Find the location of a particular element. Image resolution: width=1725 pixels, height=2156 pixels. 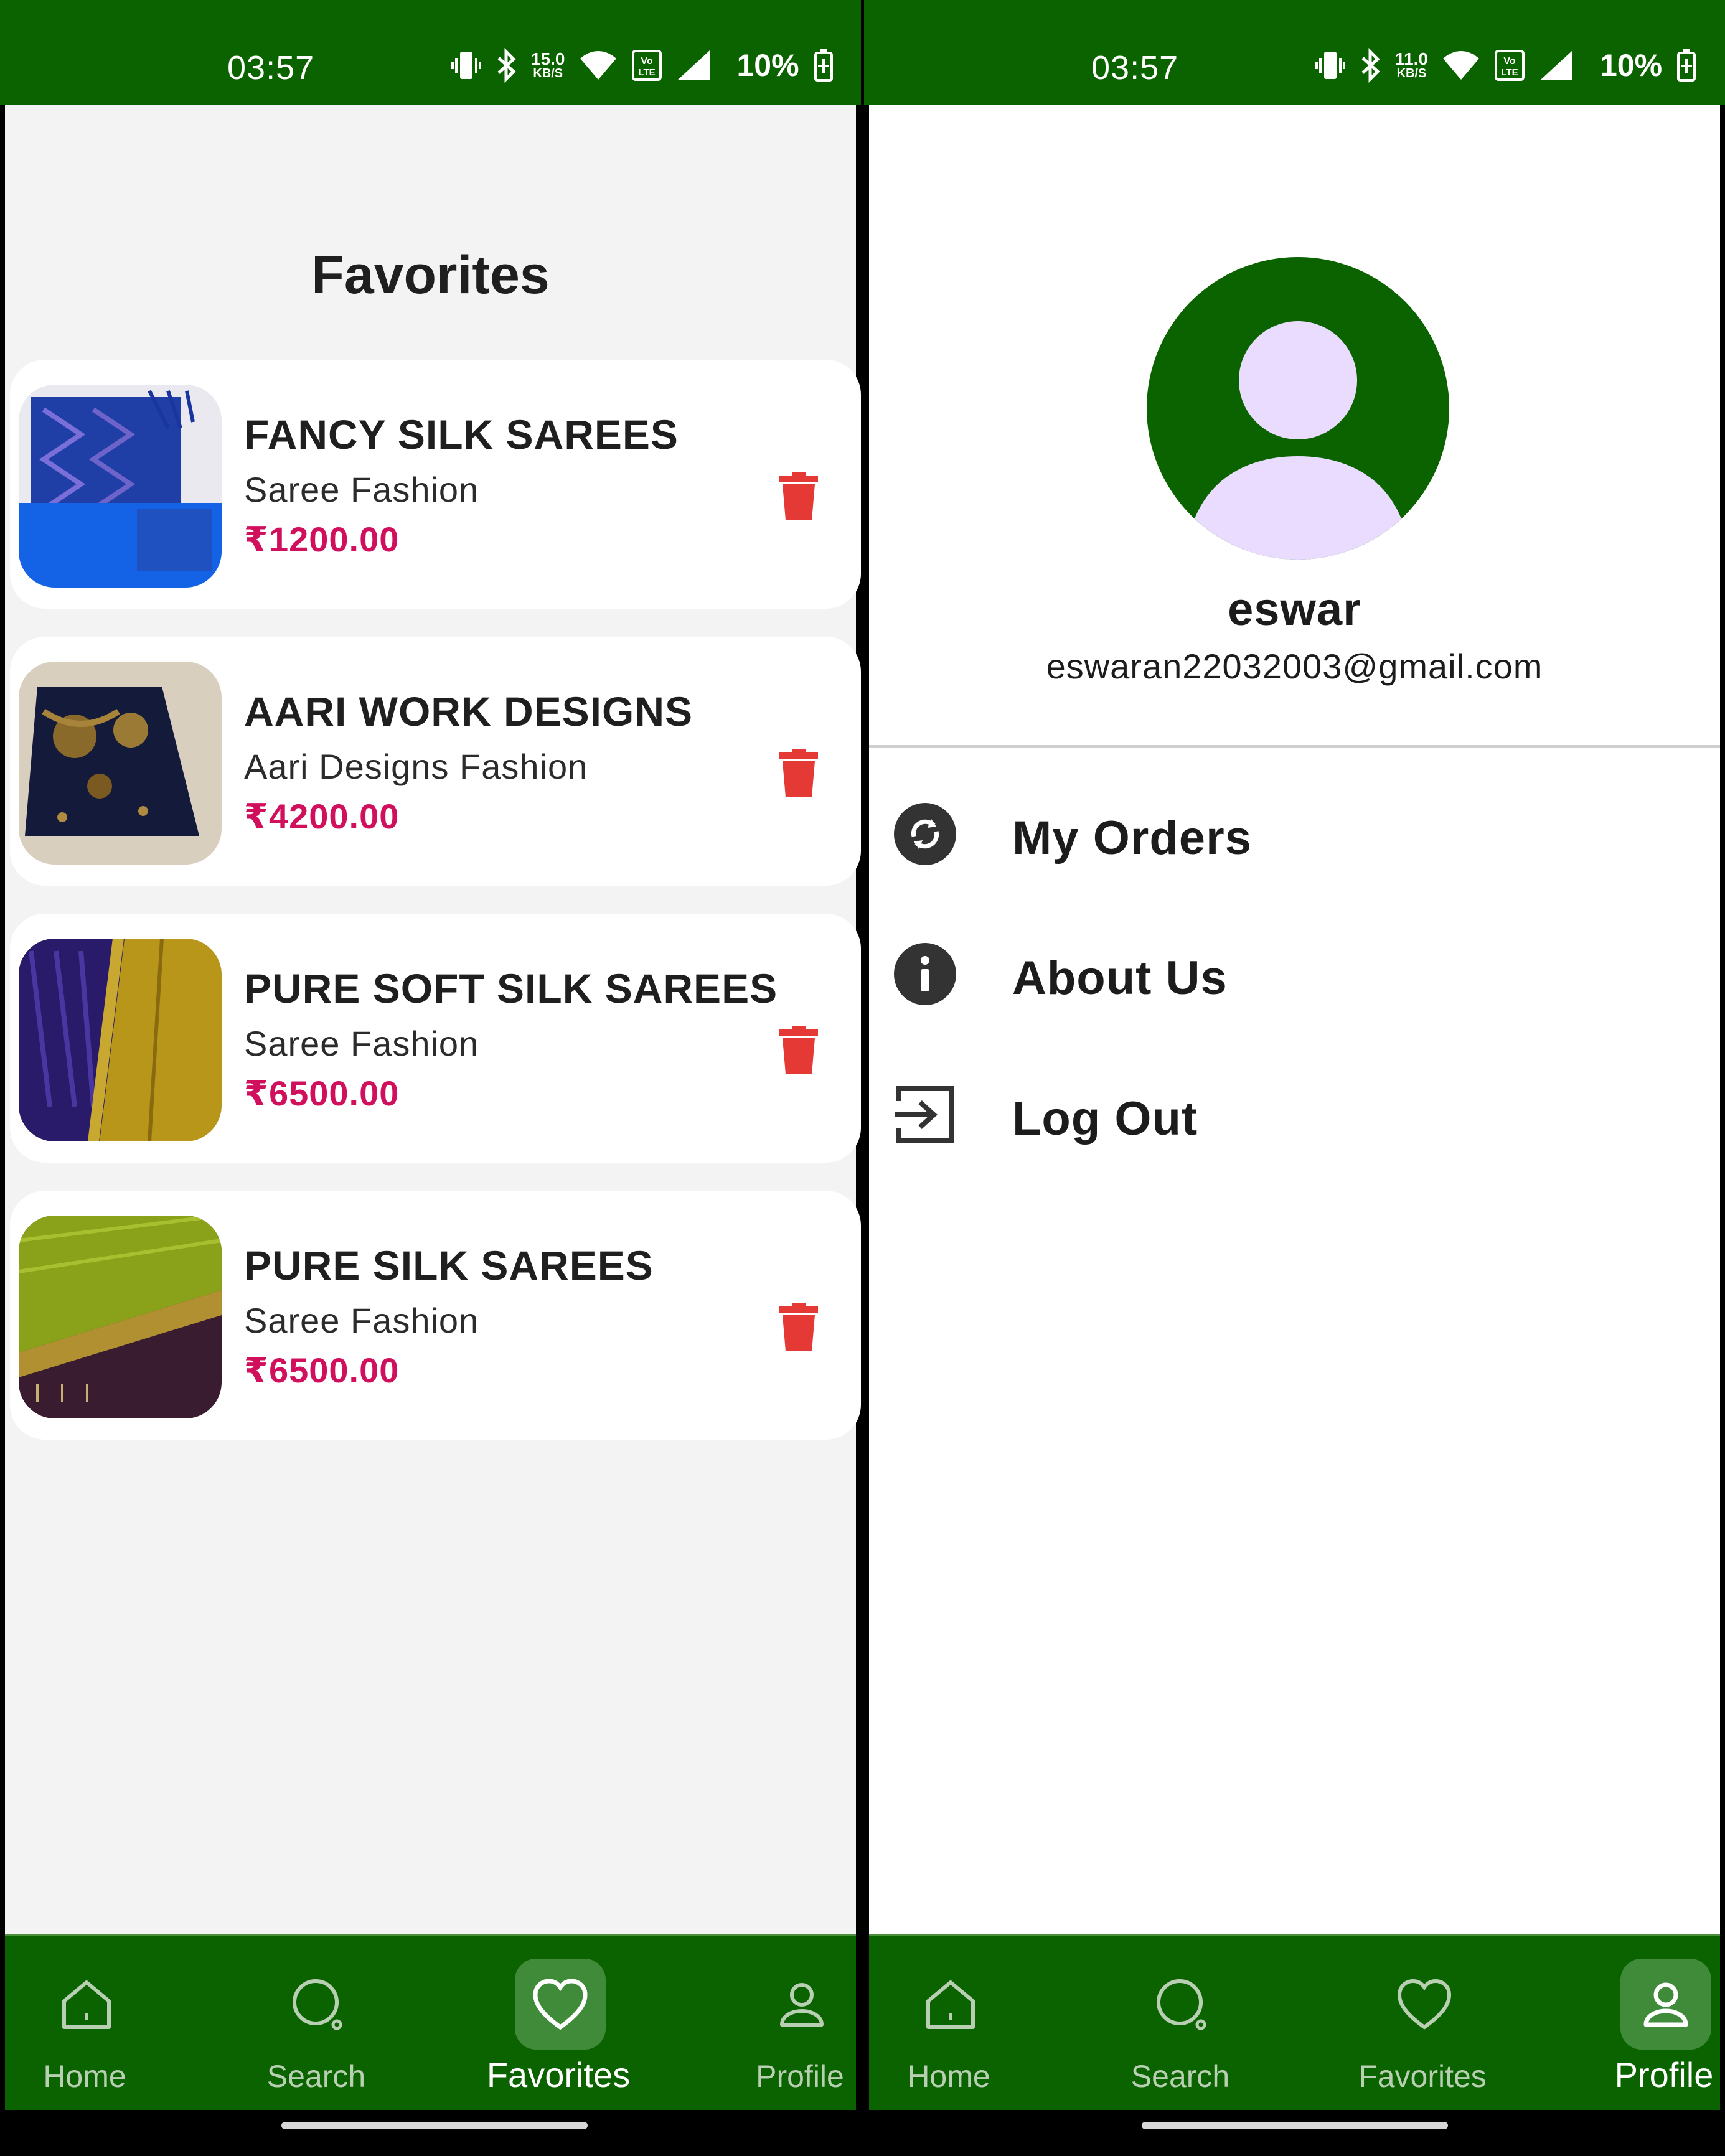

info-circle-icon is located at coordinates (925, 974).